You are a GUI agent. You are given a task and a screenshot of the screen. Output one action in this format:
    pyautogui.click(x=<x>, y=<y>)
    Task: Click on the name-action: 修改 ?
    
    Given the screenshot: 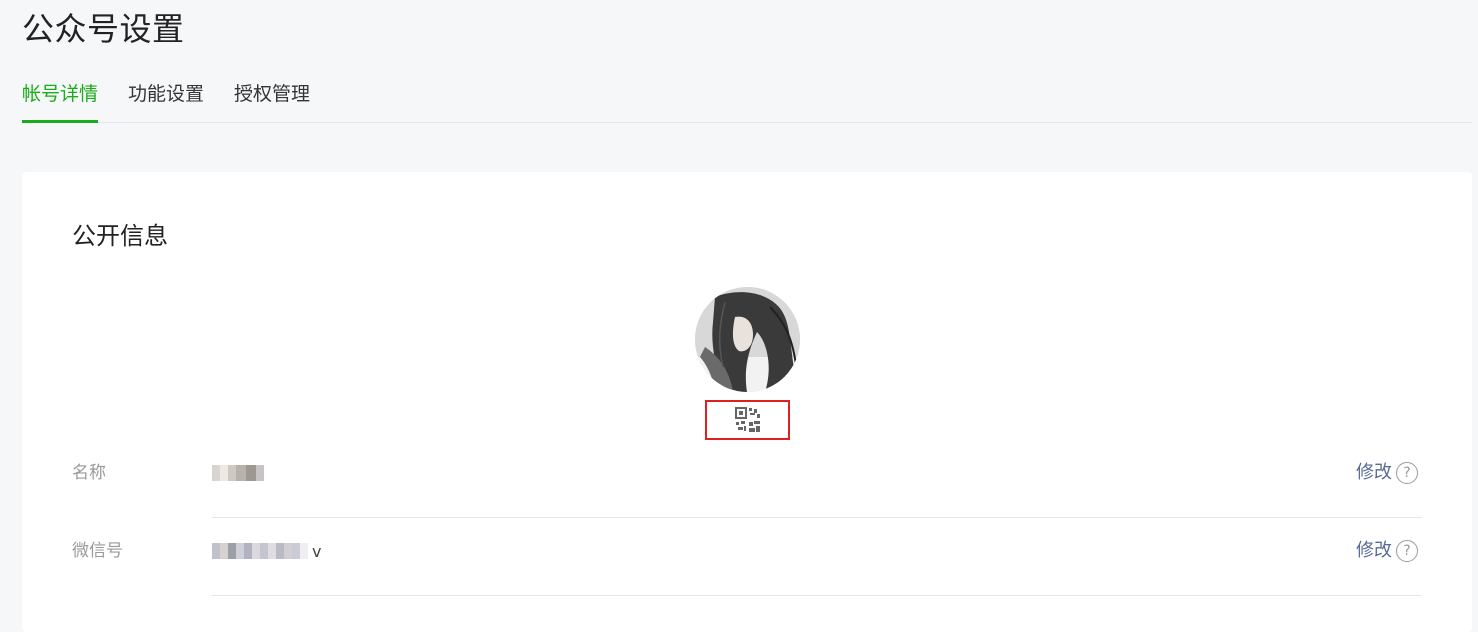 What is the action you would take?
    pyautogui.click(x=1387, y=473)
    